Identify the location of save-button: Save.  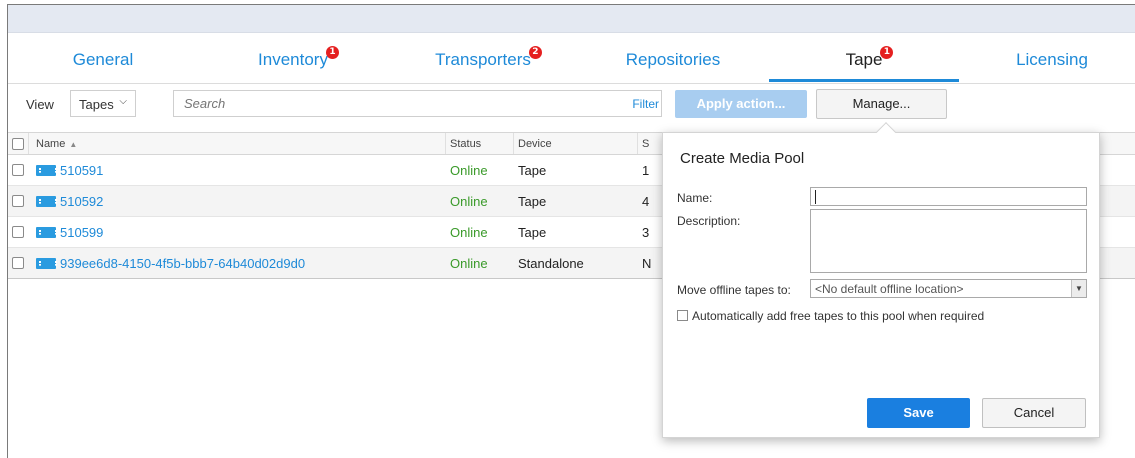
(918, 413).